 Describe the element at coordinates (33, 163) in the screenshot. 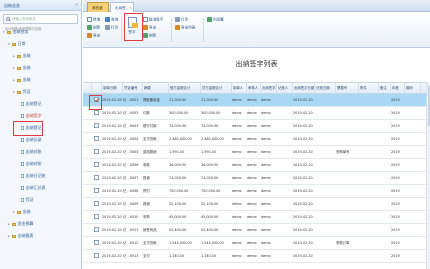

I see `sidebar-item-label: 出纳对账` at that location.